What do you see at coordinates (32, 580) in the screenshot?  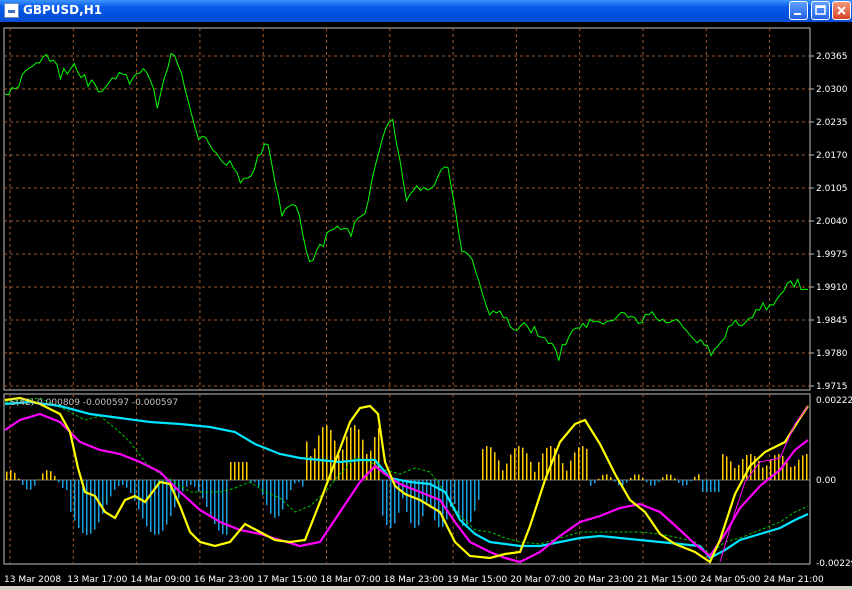 I see `time-tick-label: 13 Mar 2008` at bounding box center [32, 580].